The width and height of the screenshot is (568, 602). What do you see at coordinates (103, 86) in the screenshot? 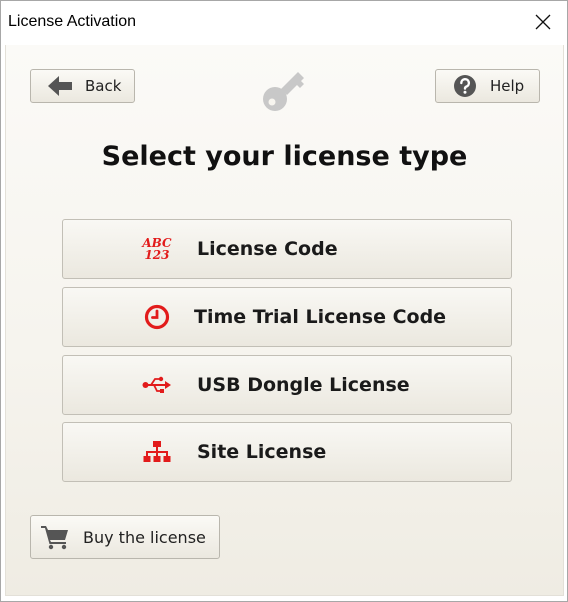
I see `back-button-label: Back` at bounding box center [103, 86].